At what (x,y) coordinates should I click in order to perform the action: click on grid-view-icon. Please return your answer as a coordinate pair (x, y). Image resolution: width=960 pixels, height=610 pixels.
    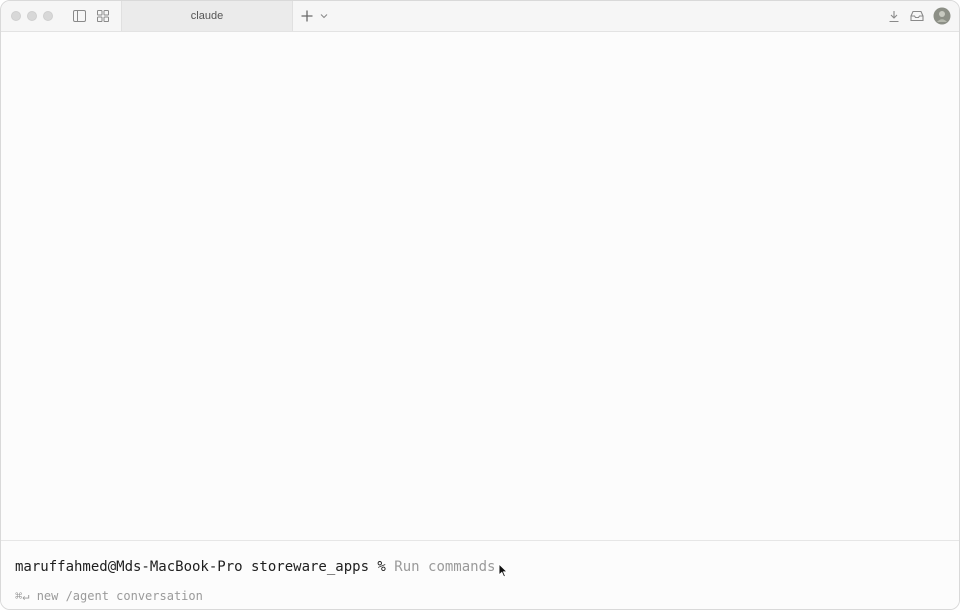
    Looking at the image, I should click on (103, 16).